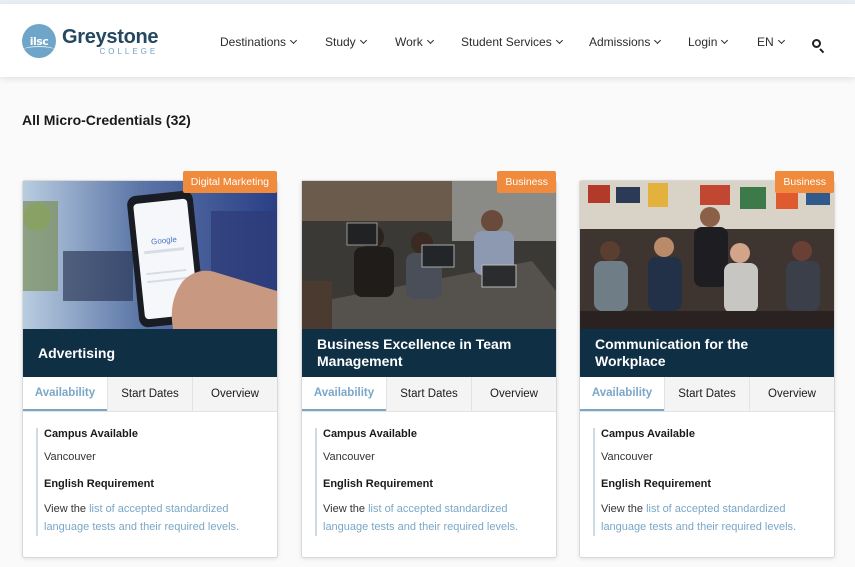 This screenshot has height=567, width=855. Describe the element at coordinates (229, 182) in the screenshot. I see `category-badge: Digital Marketing` at that location.